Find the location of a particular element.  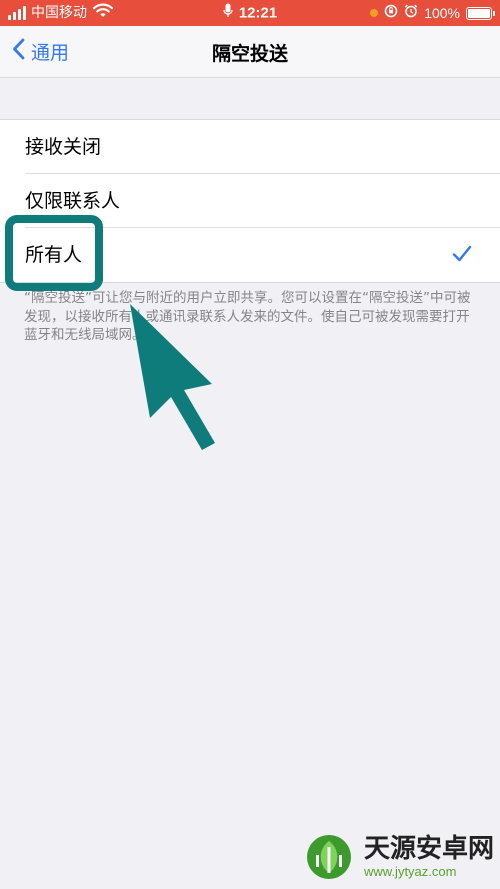

watermark-url: www.jytyaz.com is located at coordinates (410, 871).